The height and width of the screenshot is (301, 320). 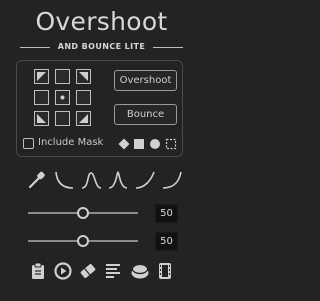 What do you see at coordinates (91, 180) in the screenshot?
I see `ease-in-out-curve-icon` at bounding box center [91, 180].